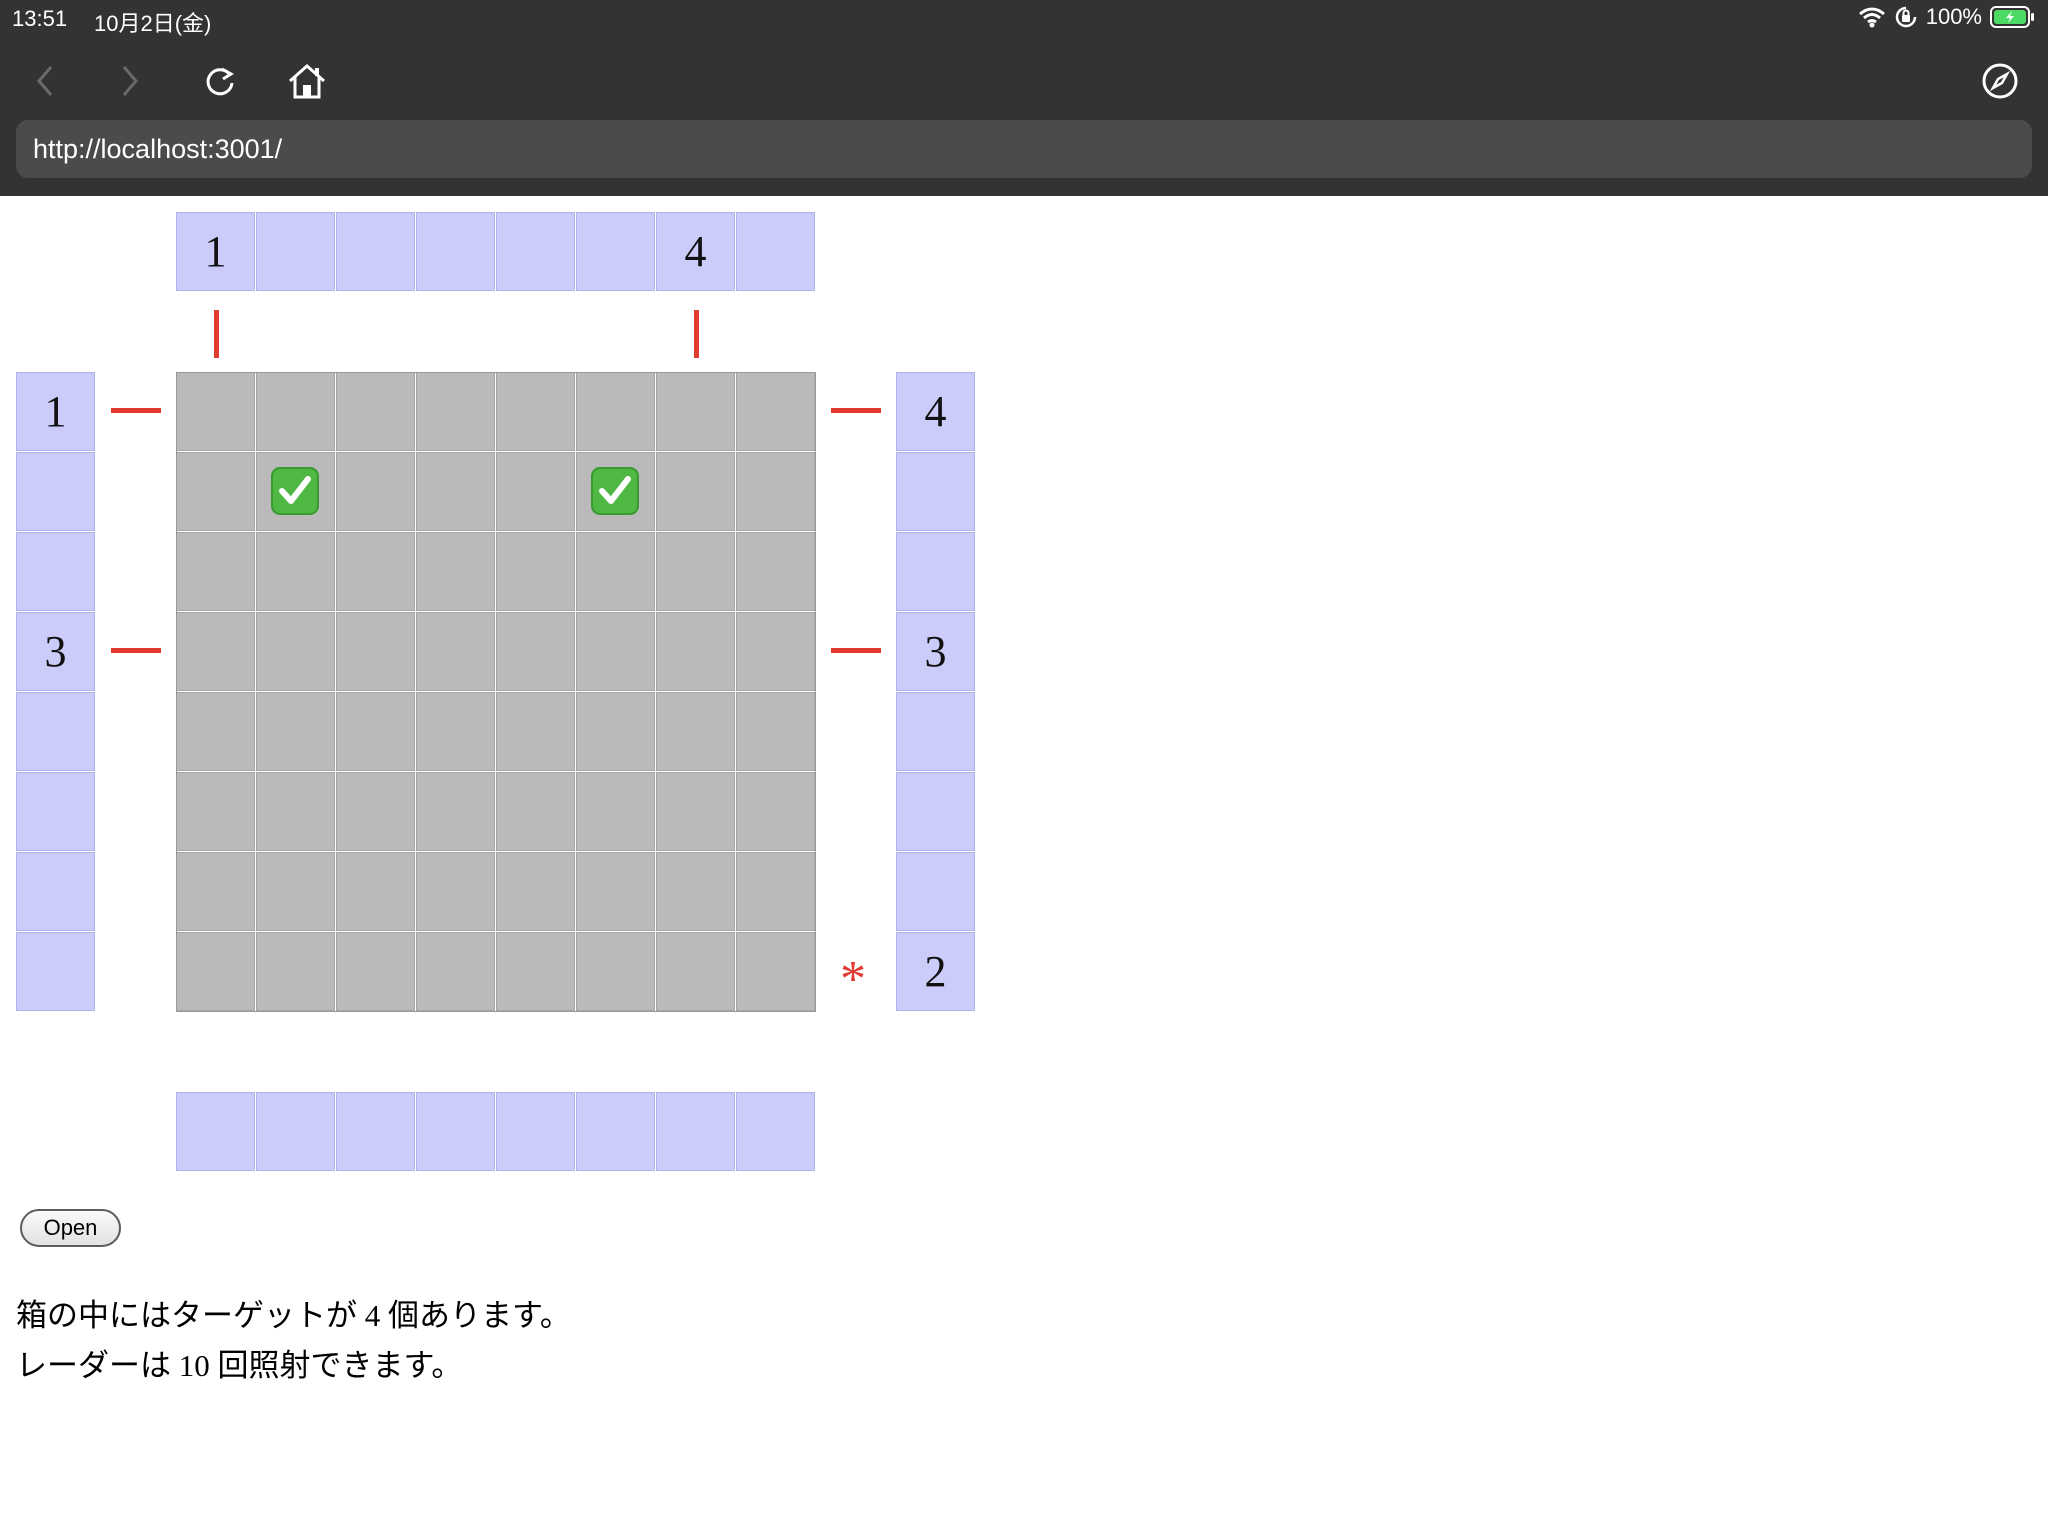 This screenshot has height=1536, width=2048. What do you see at coordinates (1024, 149) in the screenshot?
I see `url-bar: http://localhost:3001/` at bounding box center [1024, 149].